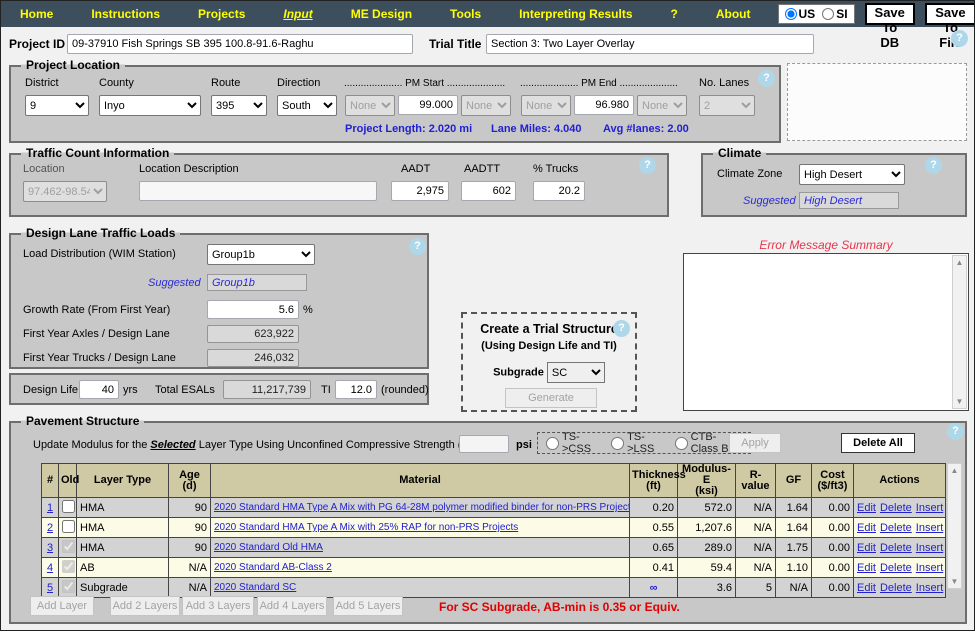 The height and width of the screenshot is (631, 975). What do you see at coordinates (417, 246) in the screenshot?
I see `traffic-loads-help-icon: ?` at bounding box center [417, 246].